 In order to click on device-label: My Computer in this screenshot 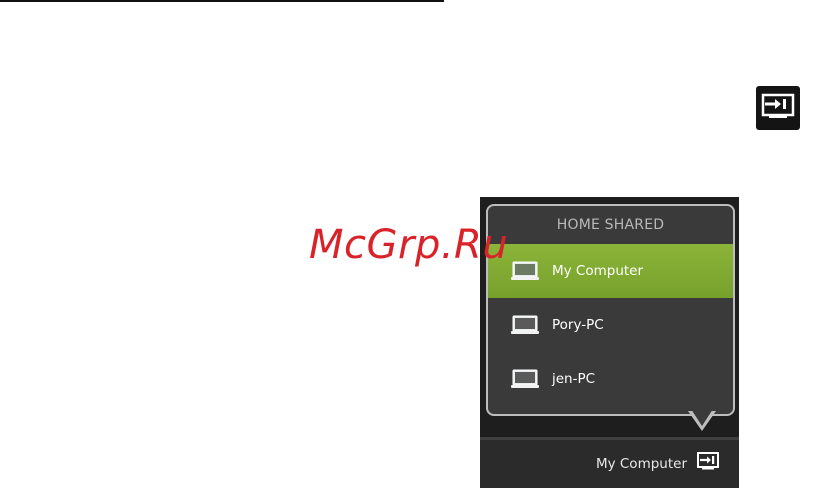, I will do `click(598, 271)`.